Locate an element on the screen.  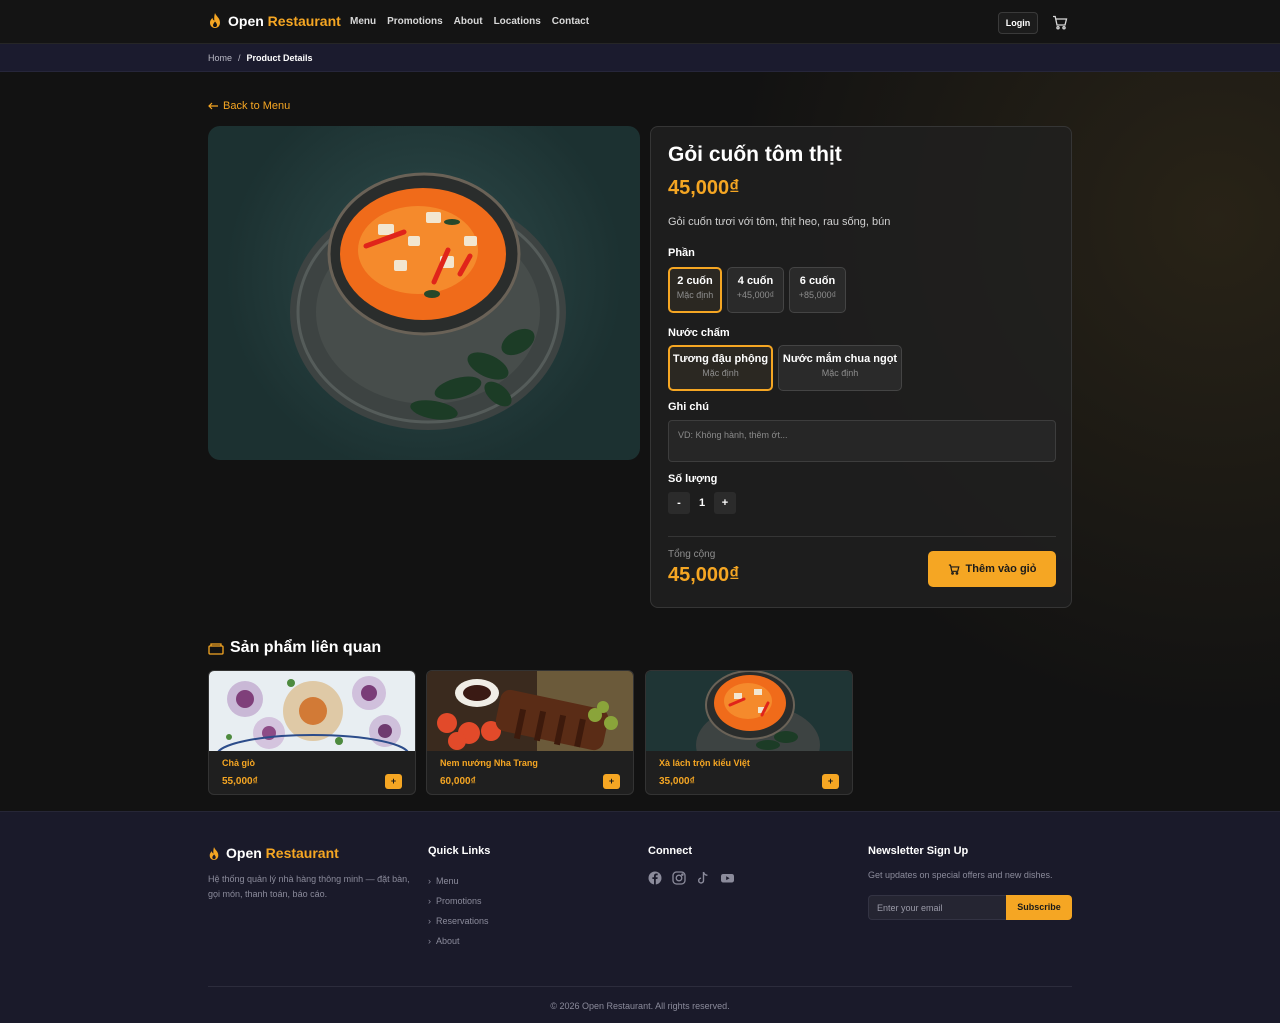
quantity-label: Số lượng is located at coordinates (693, 479).